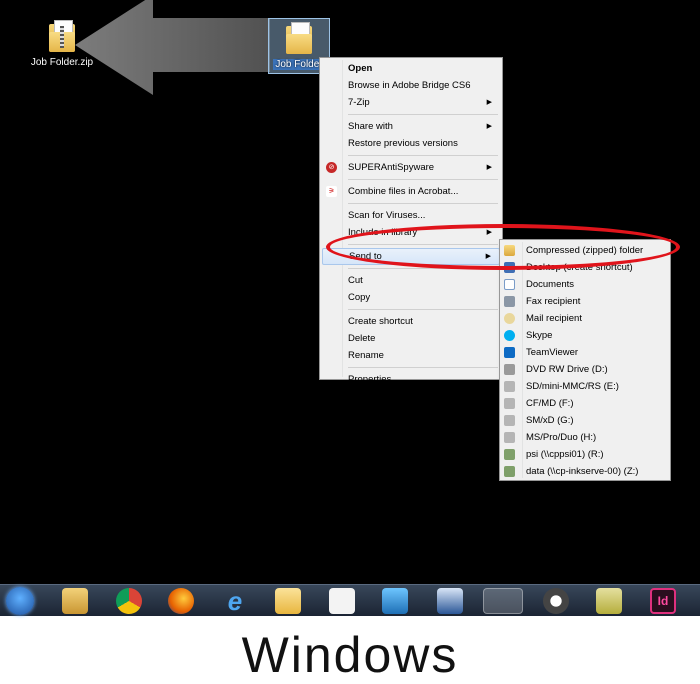  What do you see at coordinates (509, 318) in the screenshot?
I see `mail-icon` at bounding box center [509, 318].